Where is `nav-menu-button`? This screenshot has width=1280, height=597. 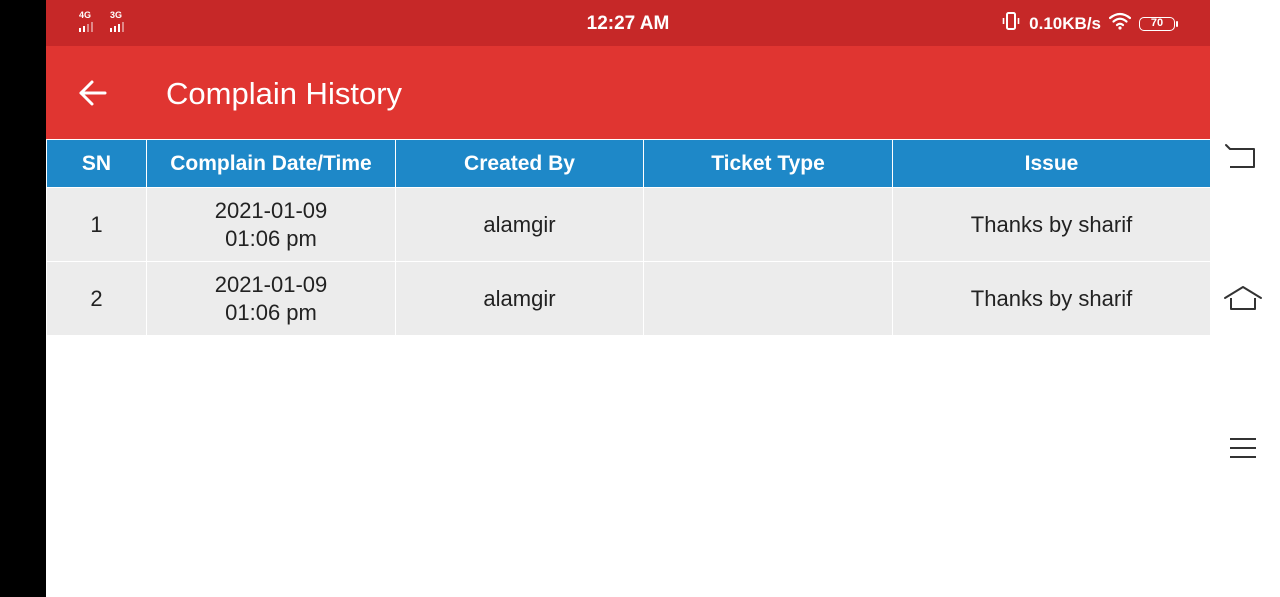
nav-menu-button is located at coordinates (1243, 448).